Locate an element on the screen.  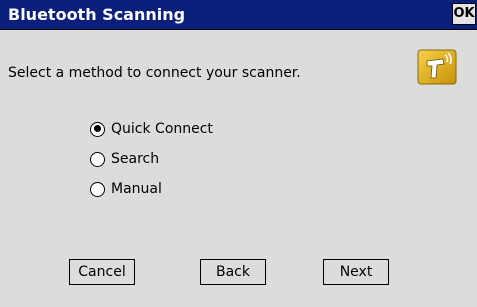
instruction-text: Select a method to connect your scanner. is located at coordinates (154, 73).